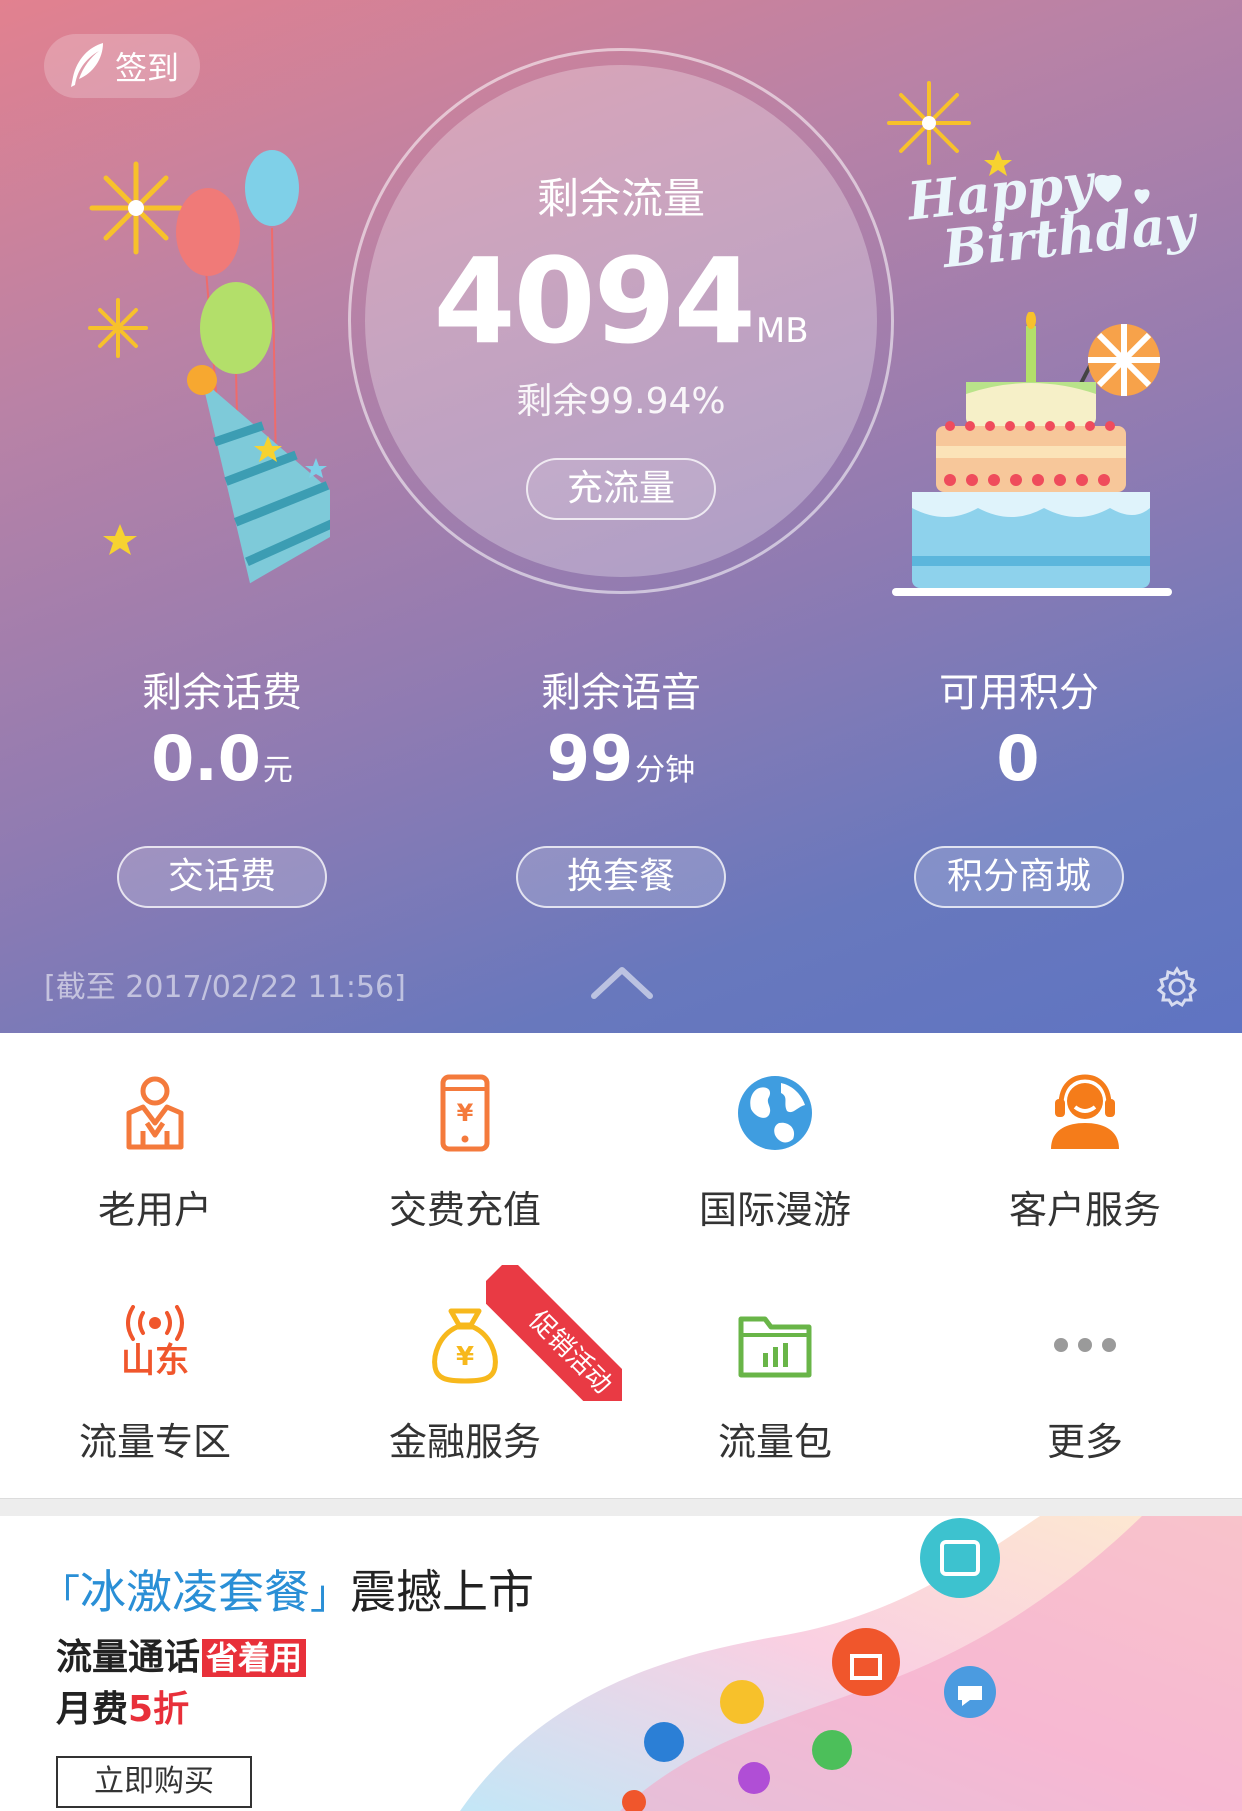 The height and width of the screenshot is (1811, 1242). What do you see at coordinates (465, 1153) in the screenshot?
I see `grid-item-recharge: ¥ 交费充值` at bounding box center [465, 1153].